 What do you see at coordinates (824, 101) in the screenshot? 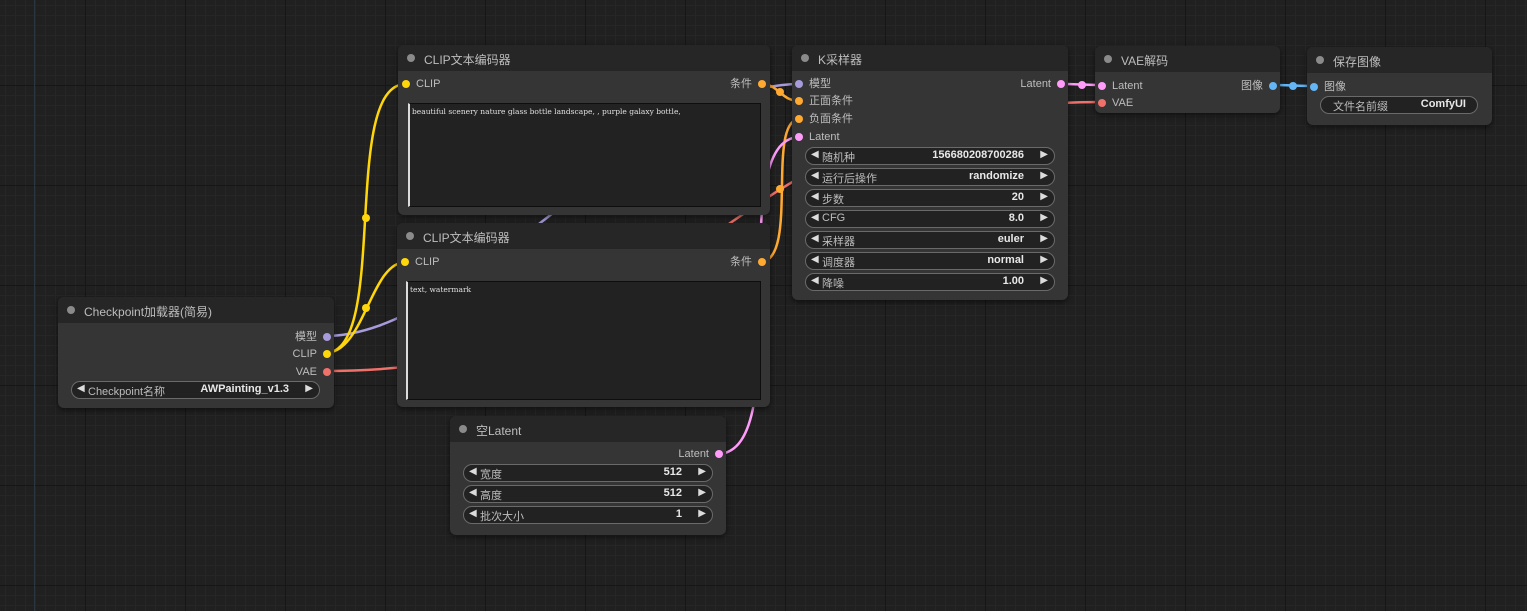
I see `input-positive: 正面条件` at bounding box center [824, 101].